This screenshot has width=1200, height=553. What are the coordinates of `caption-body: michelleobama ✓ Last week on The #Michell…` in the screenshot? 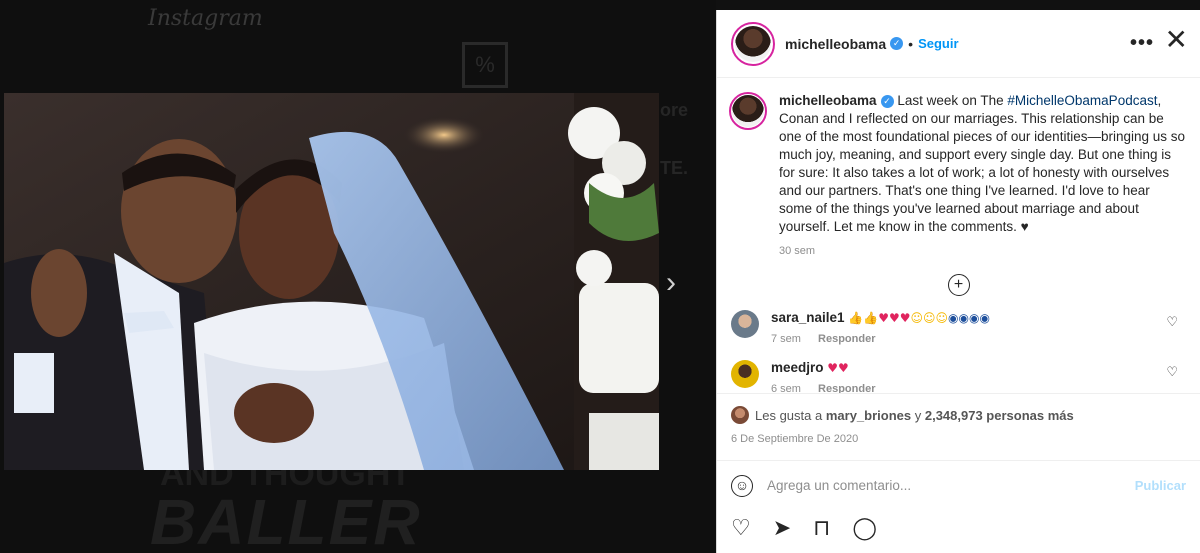 It's located at (982, 176).